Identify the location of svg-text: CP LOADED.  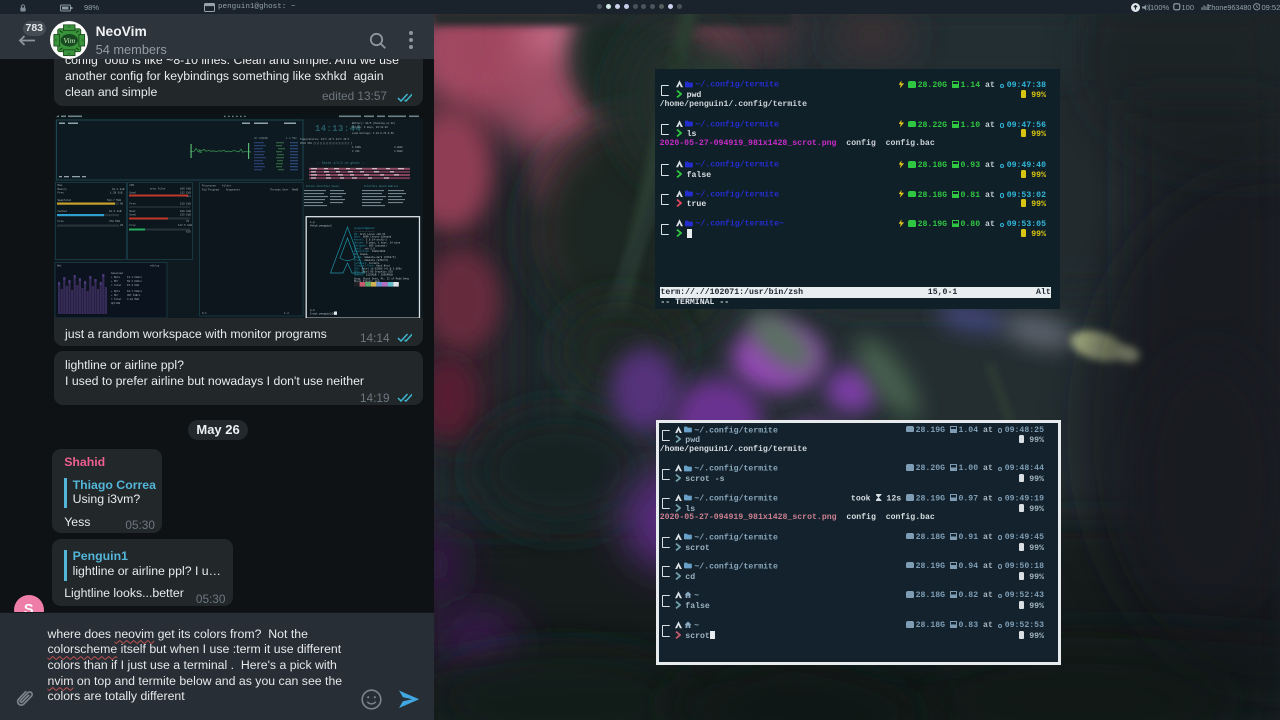
(261, 138).